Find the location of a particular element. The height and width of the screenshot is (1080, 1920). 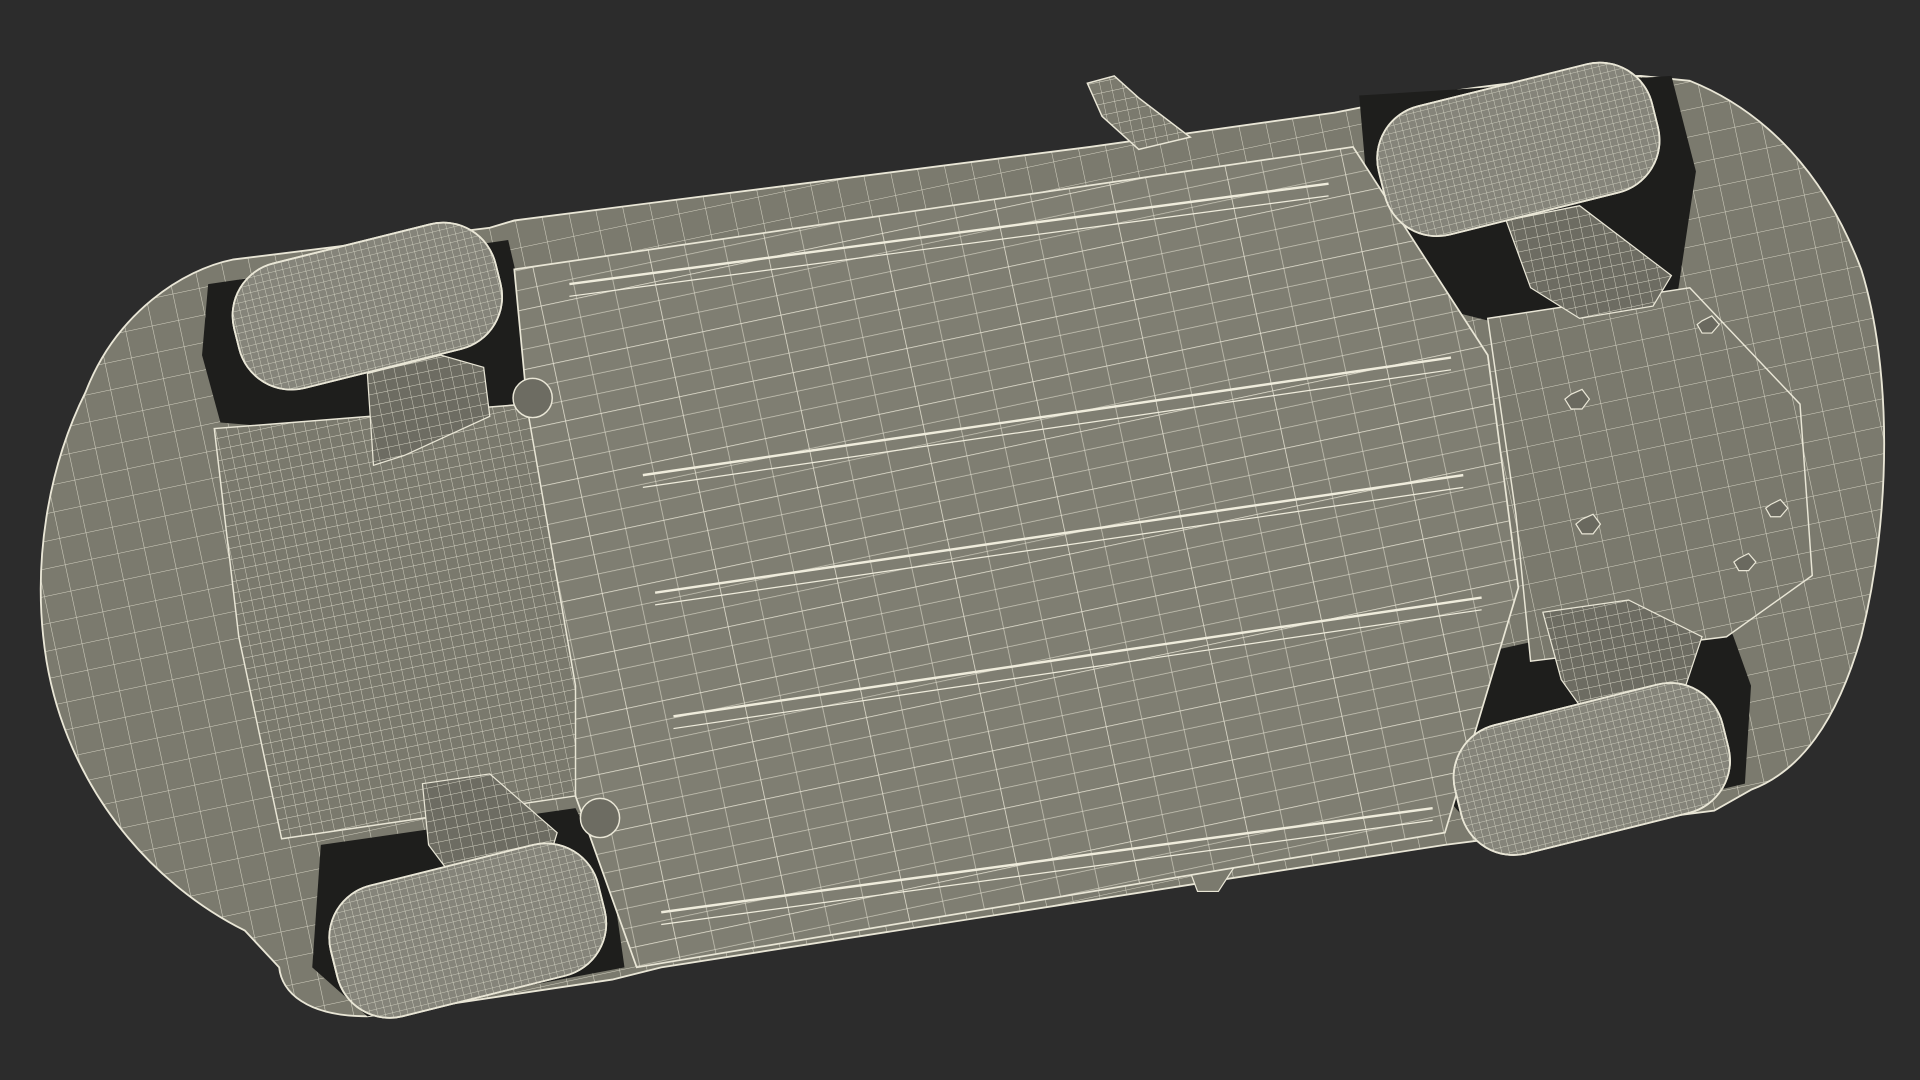

mirror-top is located at coordinates (1139, 113).